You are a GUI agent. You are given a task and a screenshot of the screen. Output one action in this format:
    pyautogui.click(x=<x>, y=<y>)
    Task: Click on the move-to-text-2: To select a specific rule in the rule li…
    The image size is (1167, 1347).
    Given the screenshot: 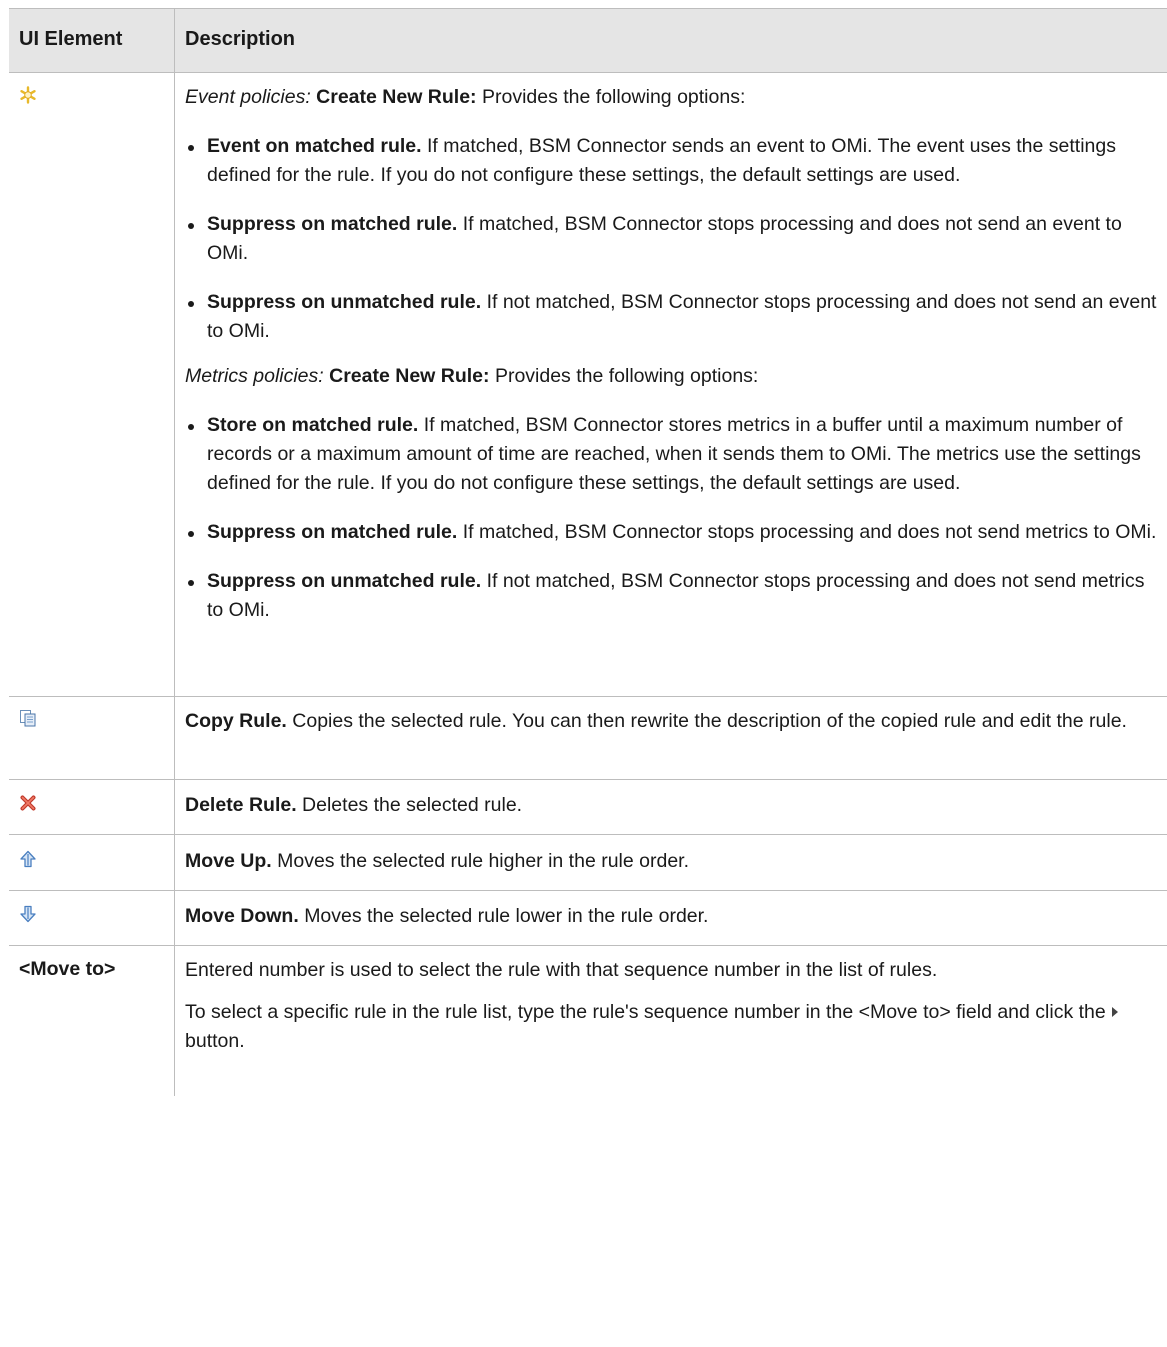 What is the action you would take?
    pyautogui.click(x=672, y=1027)
    